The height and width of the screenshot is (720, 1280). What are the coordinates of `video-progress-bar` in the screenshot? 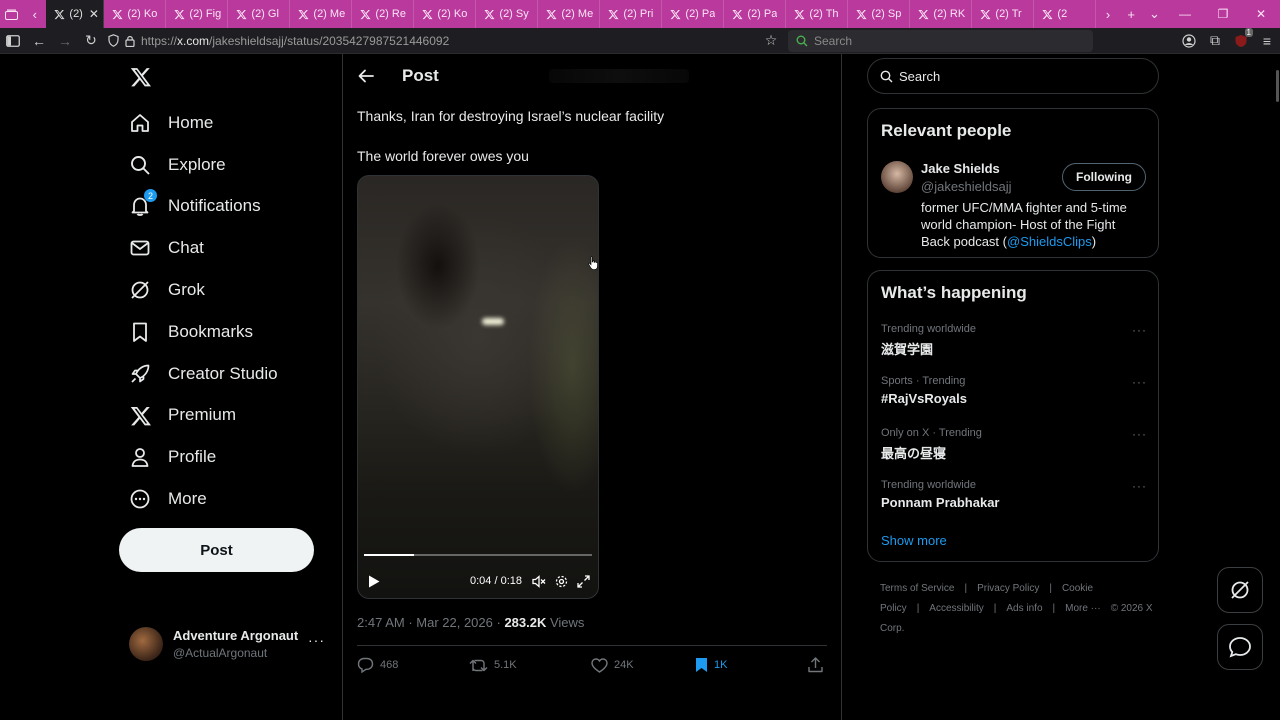 It's located at (478, 555).